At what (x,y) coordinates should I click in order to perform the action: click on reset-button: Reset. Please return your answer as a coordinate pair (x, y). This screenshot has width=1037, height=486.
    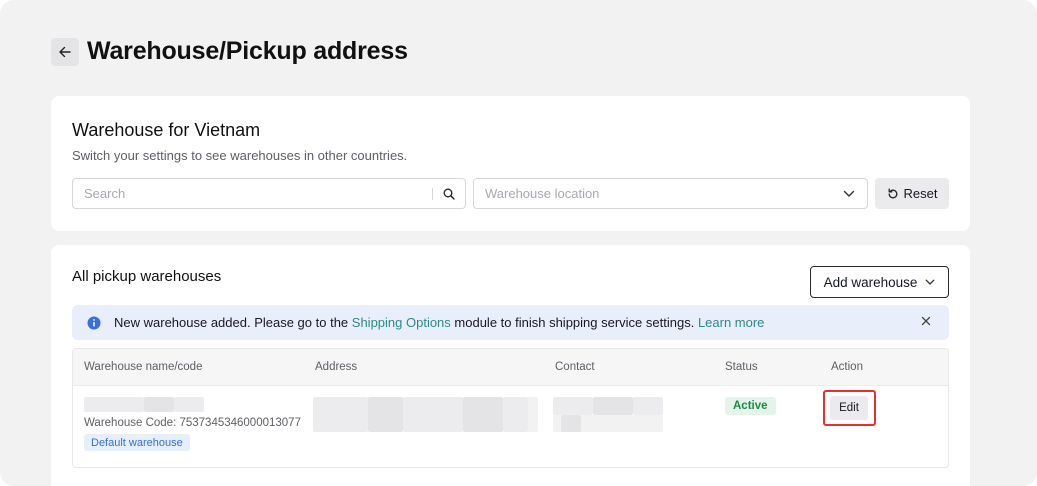
    Looking at the image, I should click on (912, 193).